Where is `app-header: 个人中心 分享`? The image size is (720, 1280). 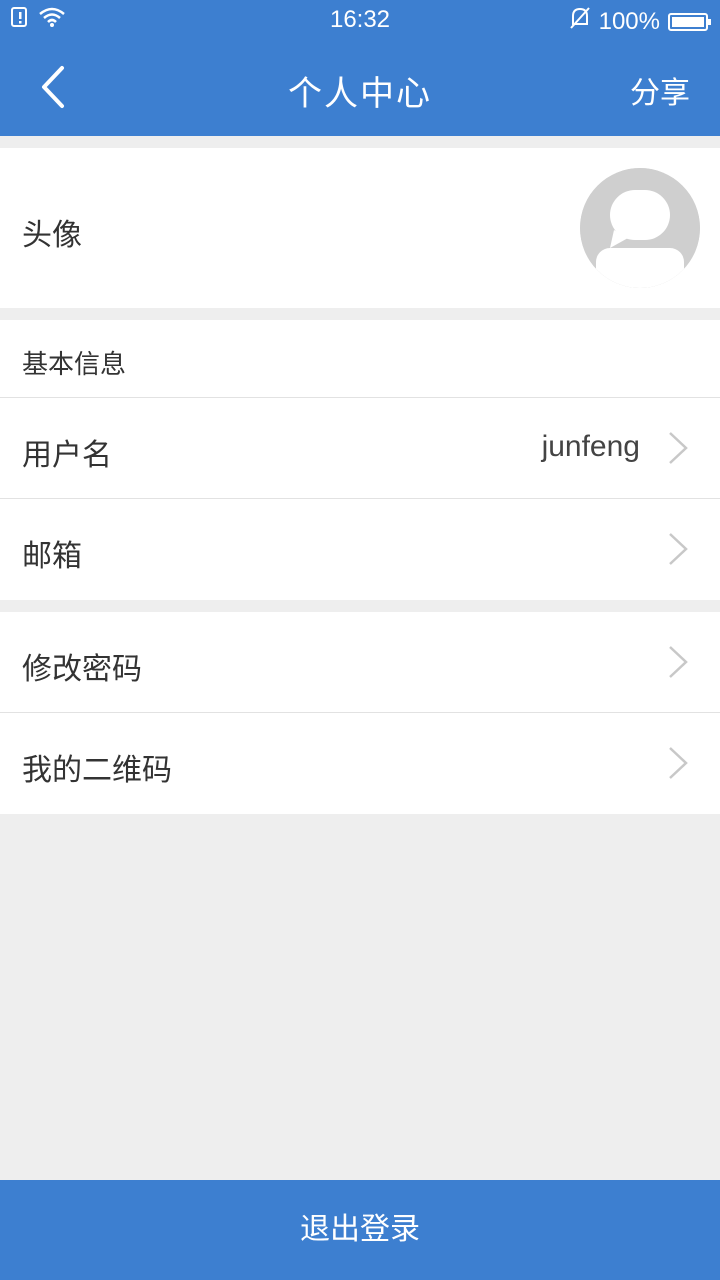 app-header: 个人中心 分享 is located at coordinates (360, 87).